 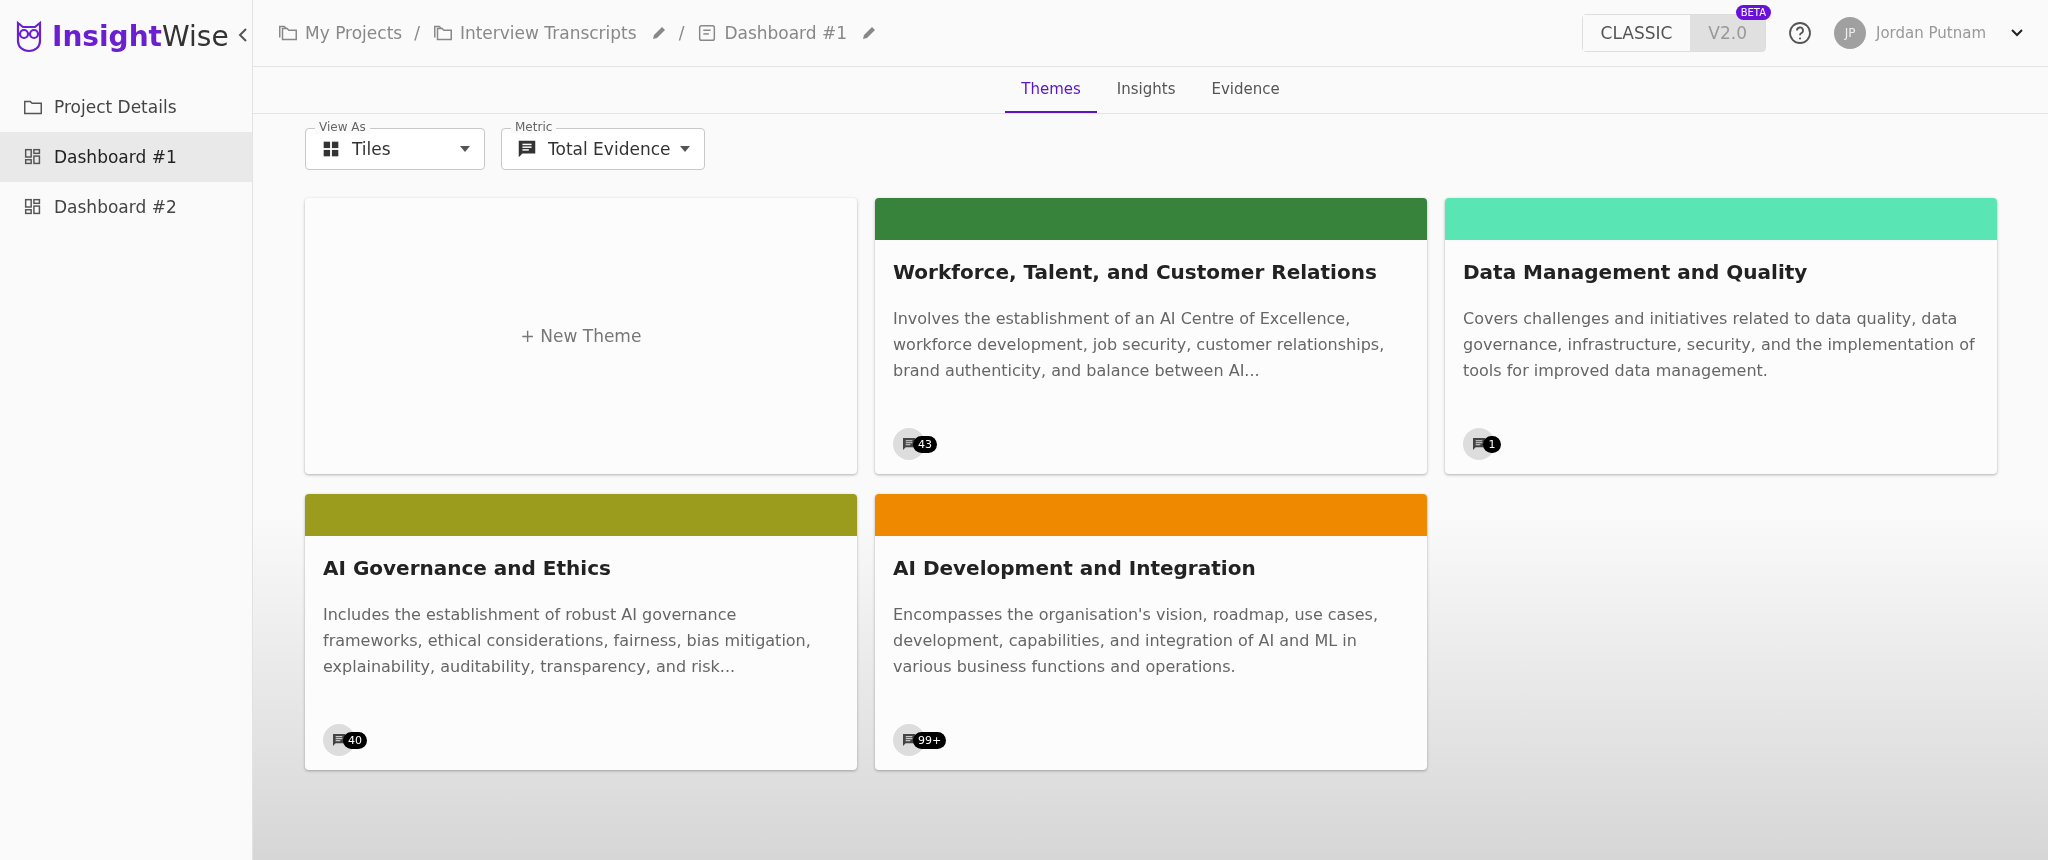 What do you see at coordinates (1135, 272) in the screenshot?
I see `theme-title: Workforce, Talent, and Customer Relations` at bounding box center [1135, 272].